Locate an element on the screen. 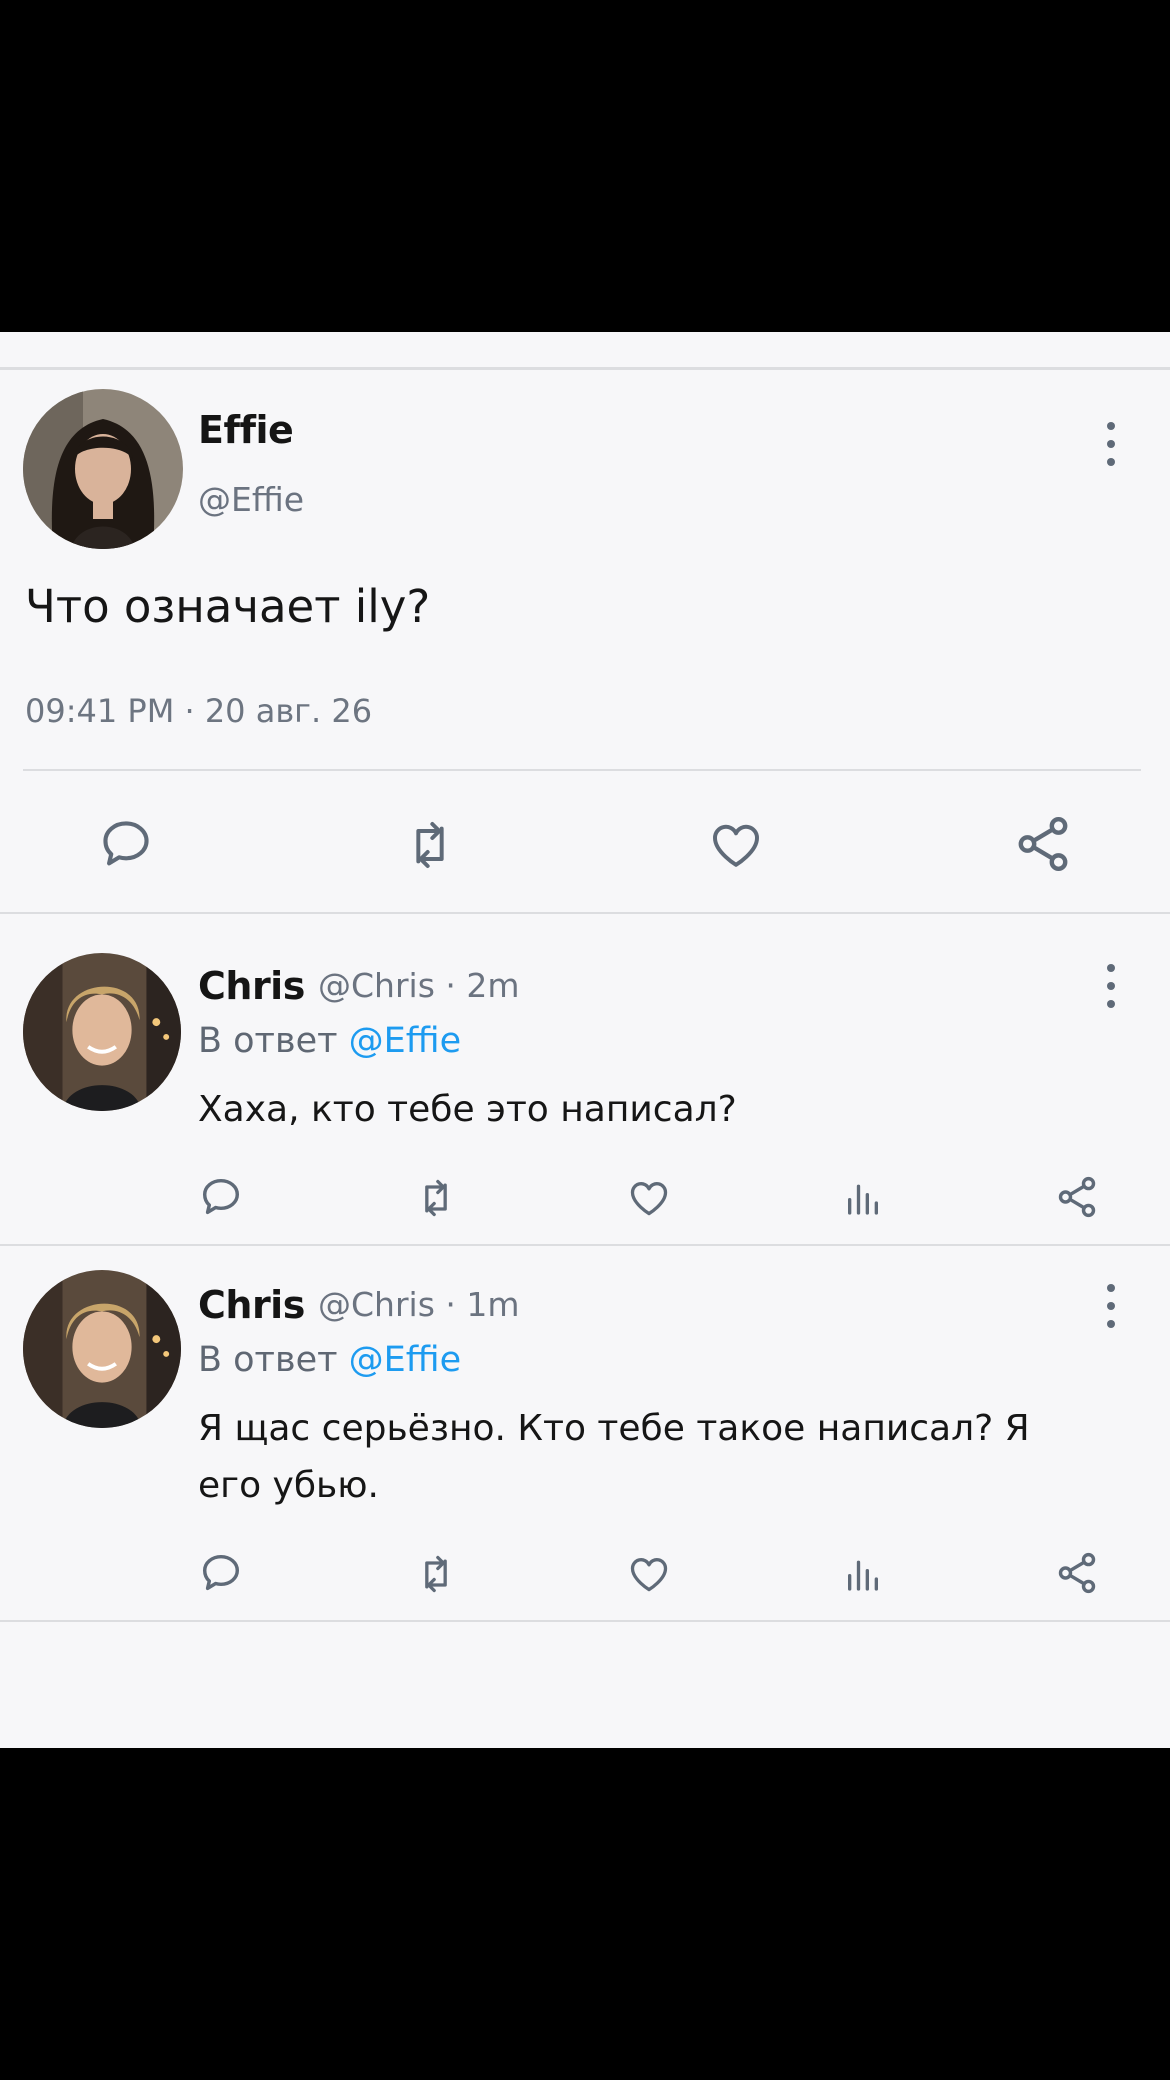  author-handle: @Effie is located at coordinates (251, 499).